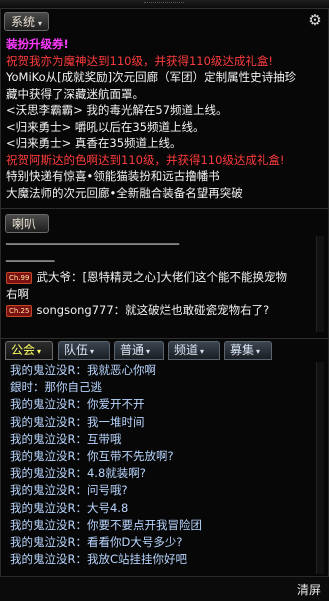 This screenshot has height=601, width=329. I want to click on system-message: 特别快递有惊喜•领能猫装扮和远古撸幡书, so click(113, 176).